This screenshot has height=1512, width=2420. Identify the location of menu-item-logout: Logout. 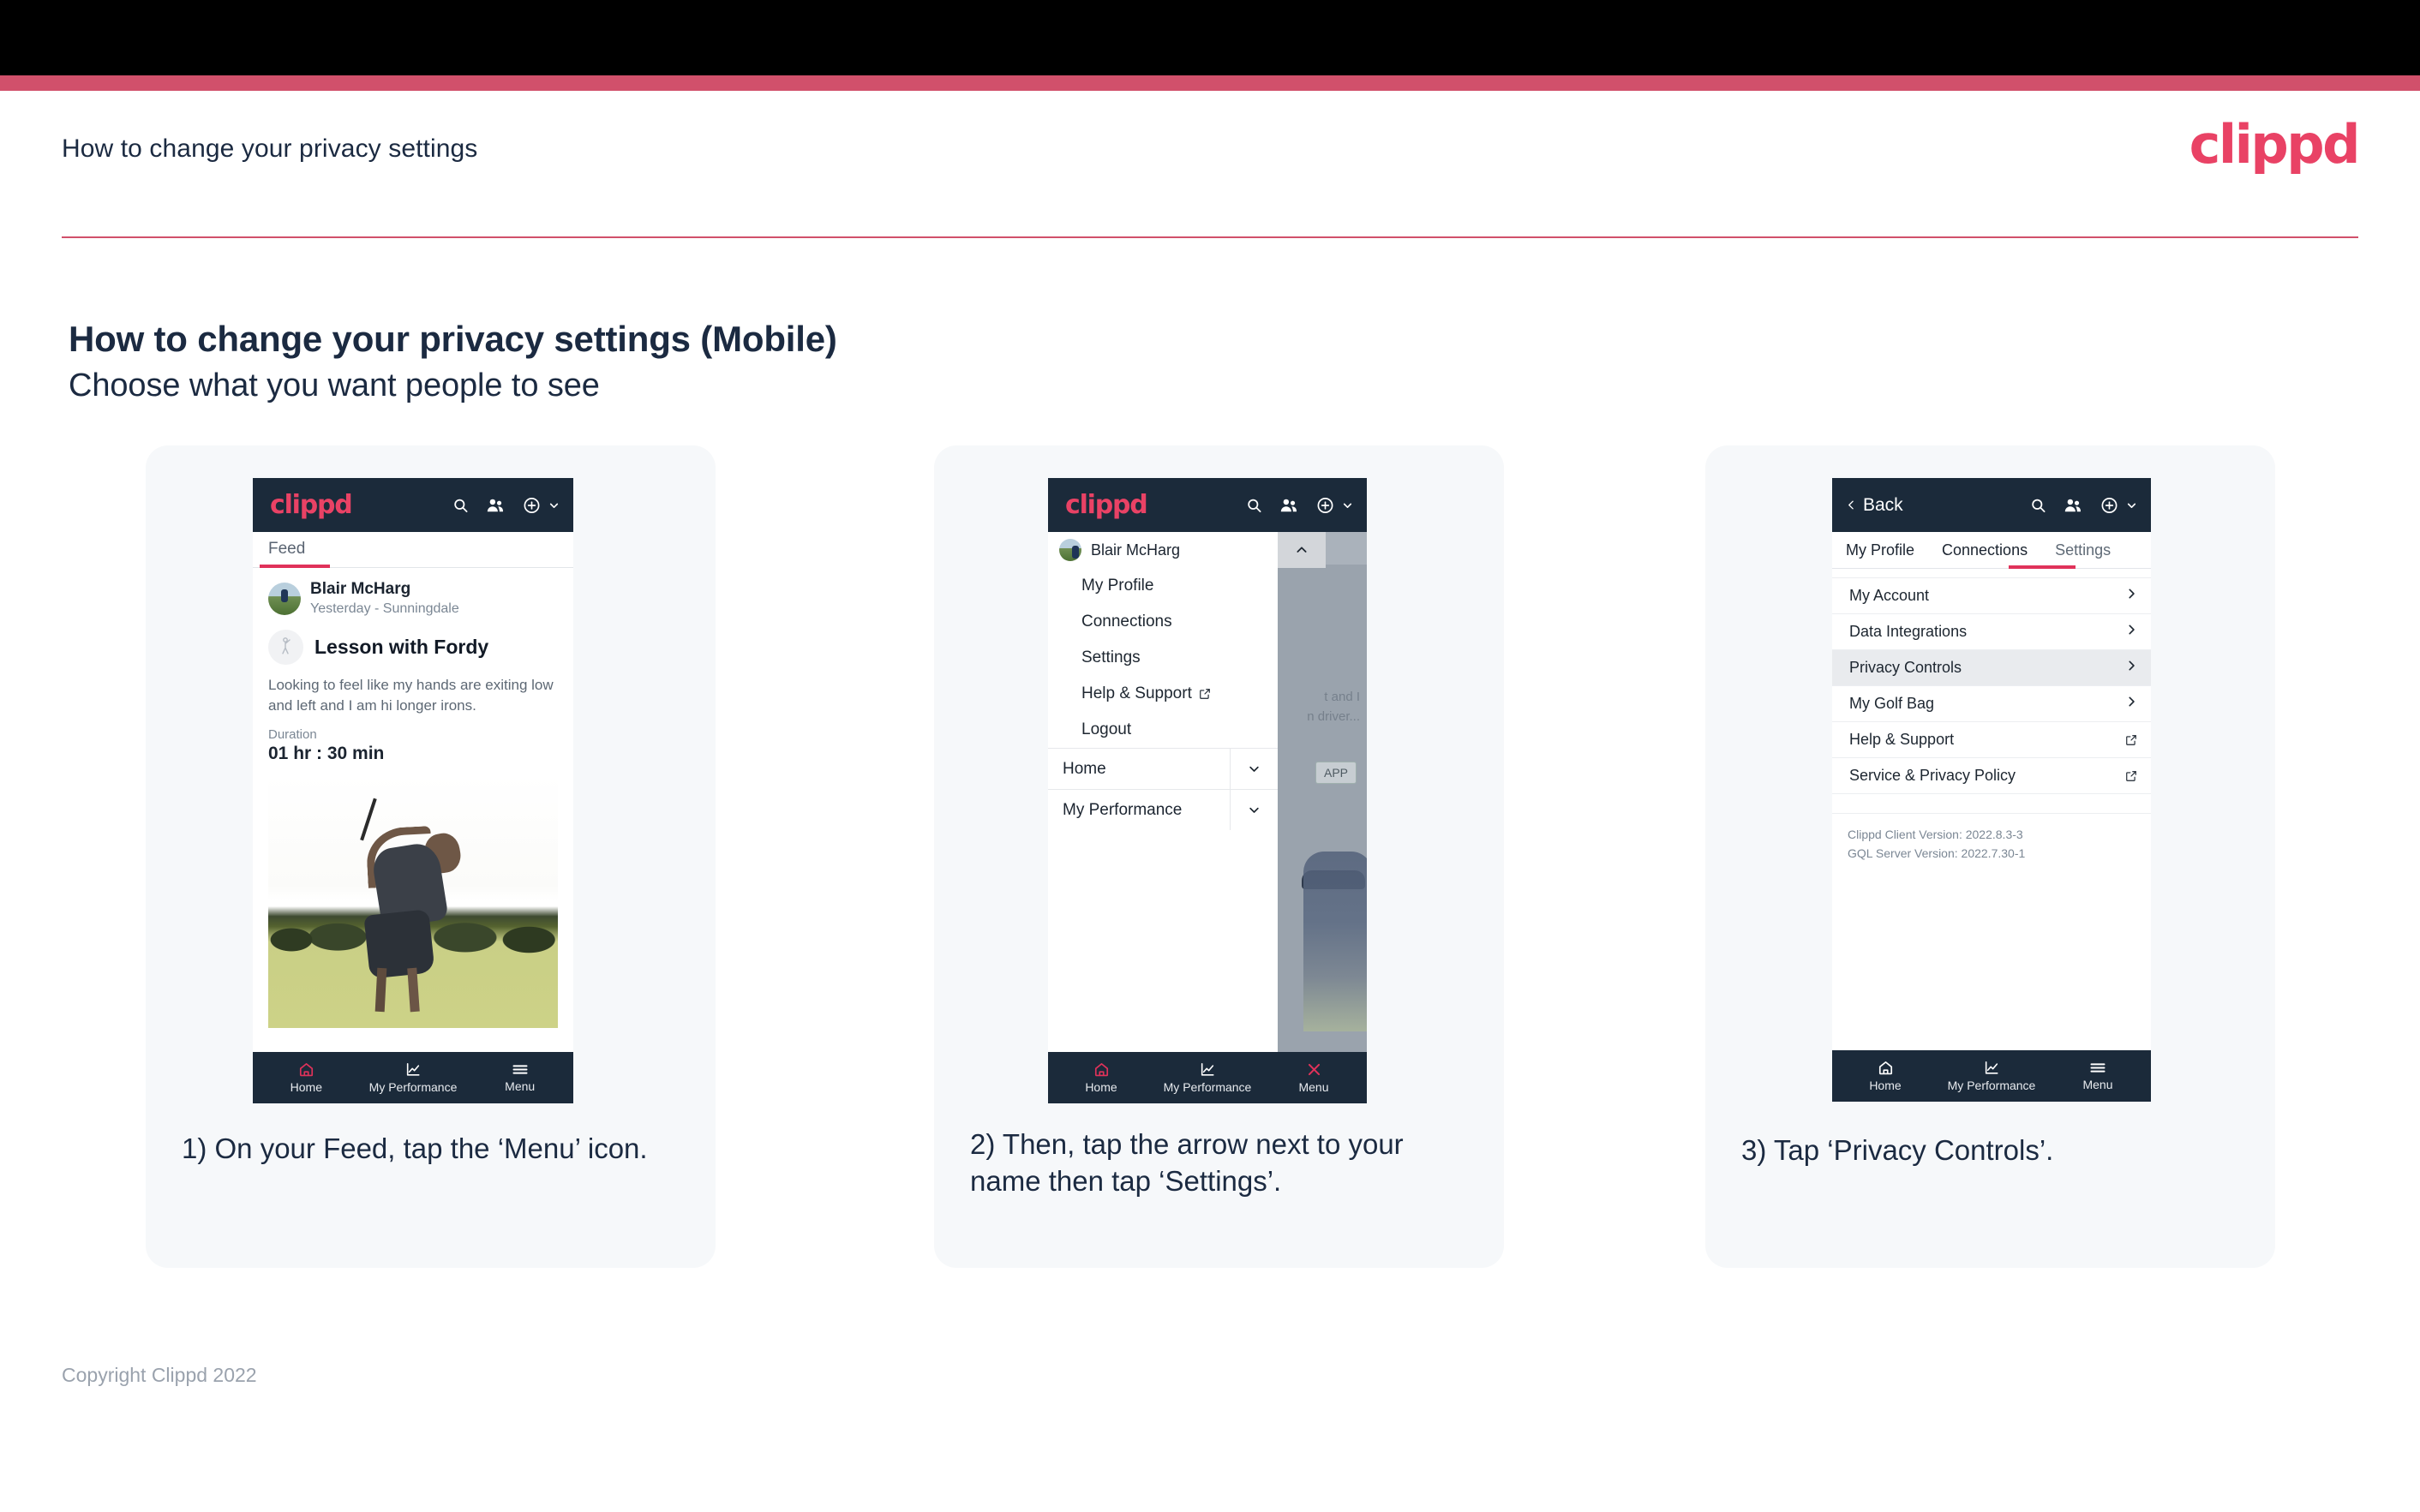
(1163, 730).